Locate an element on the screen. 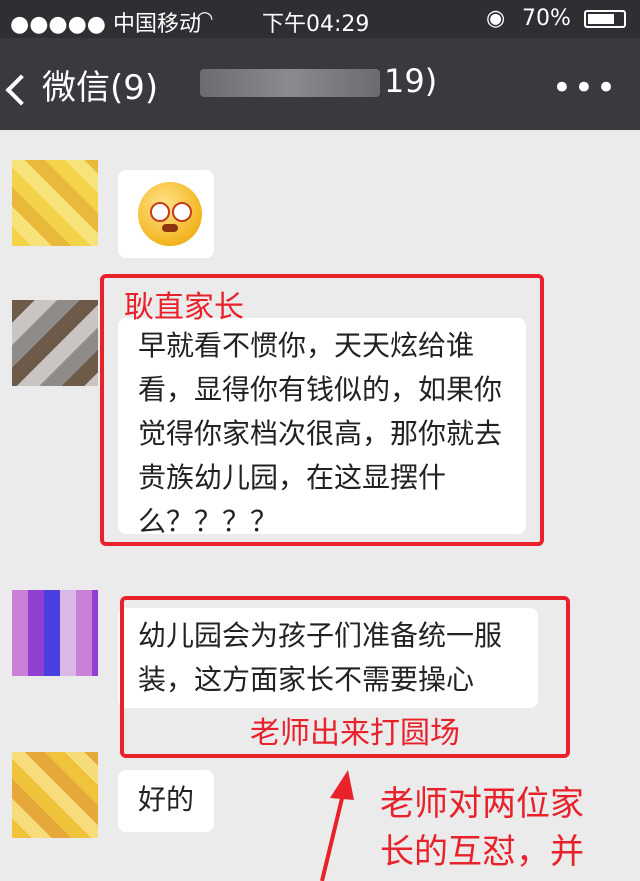  rotation-lock-icon: ◉ is located at coordinates (496, 18).